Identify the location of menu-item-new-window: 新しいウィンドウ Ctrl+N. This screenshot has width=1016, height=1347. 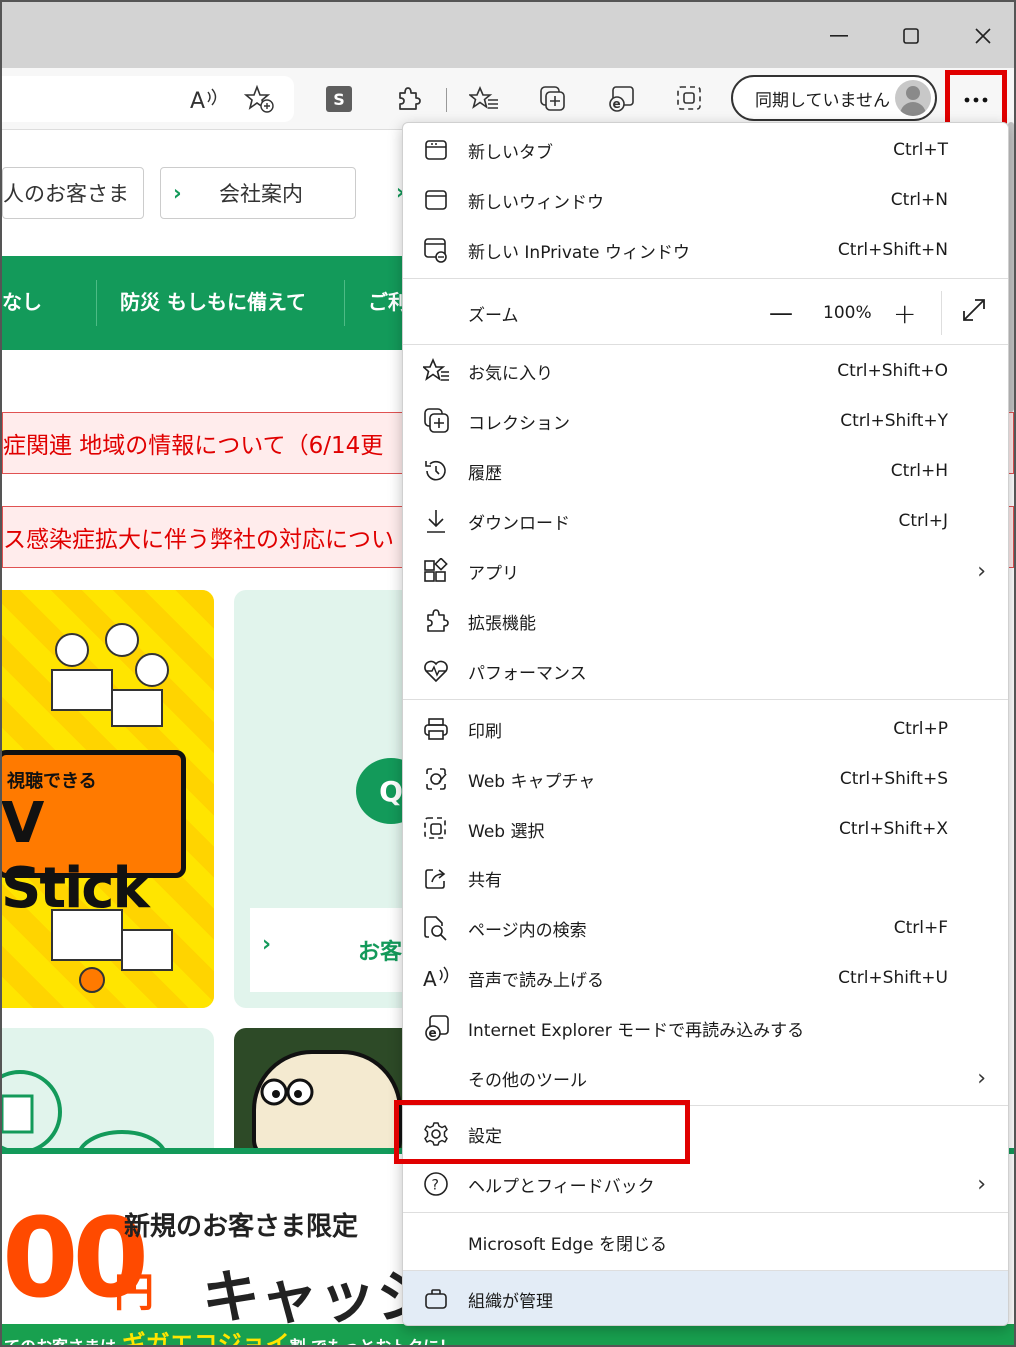
(705, 200).